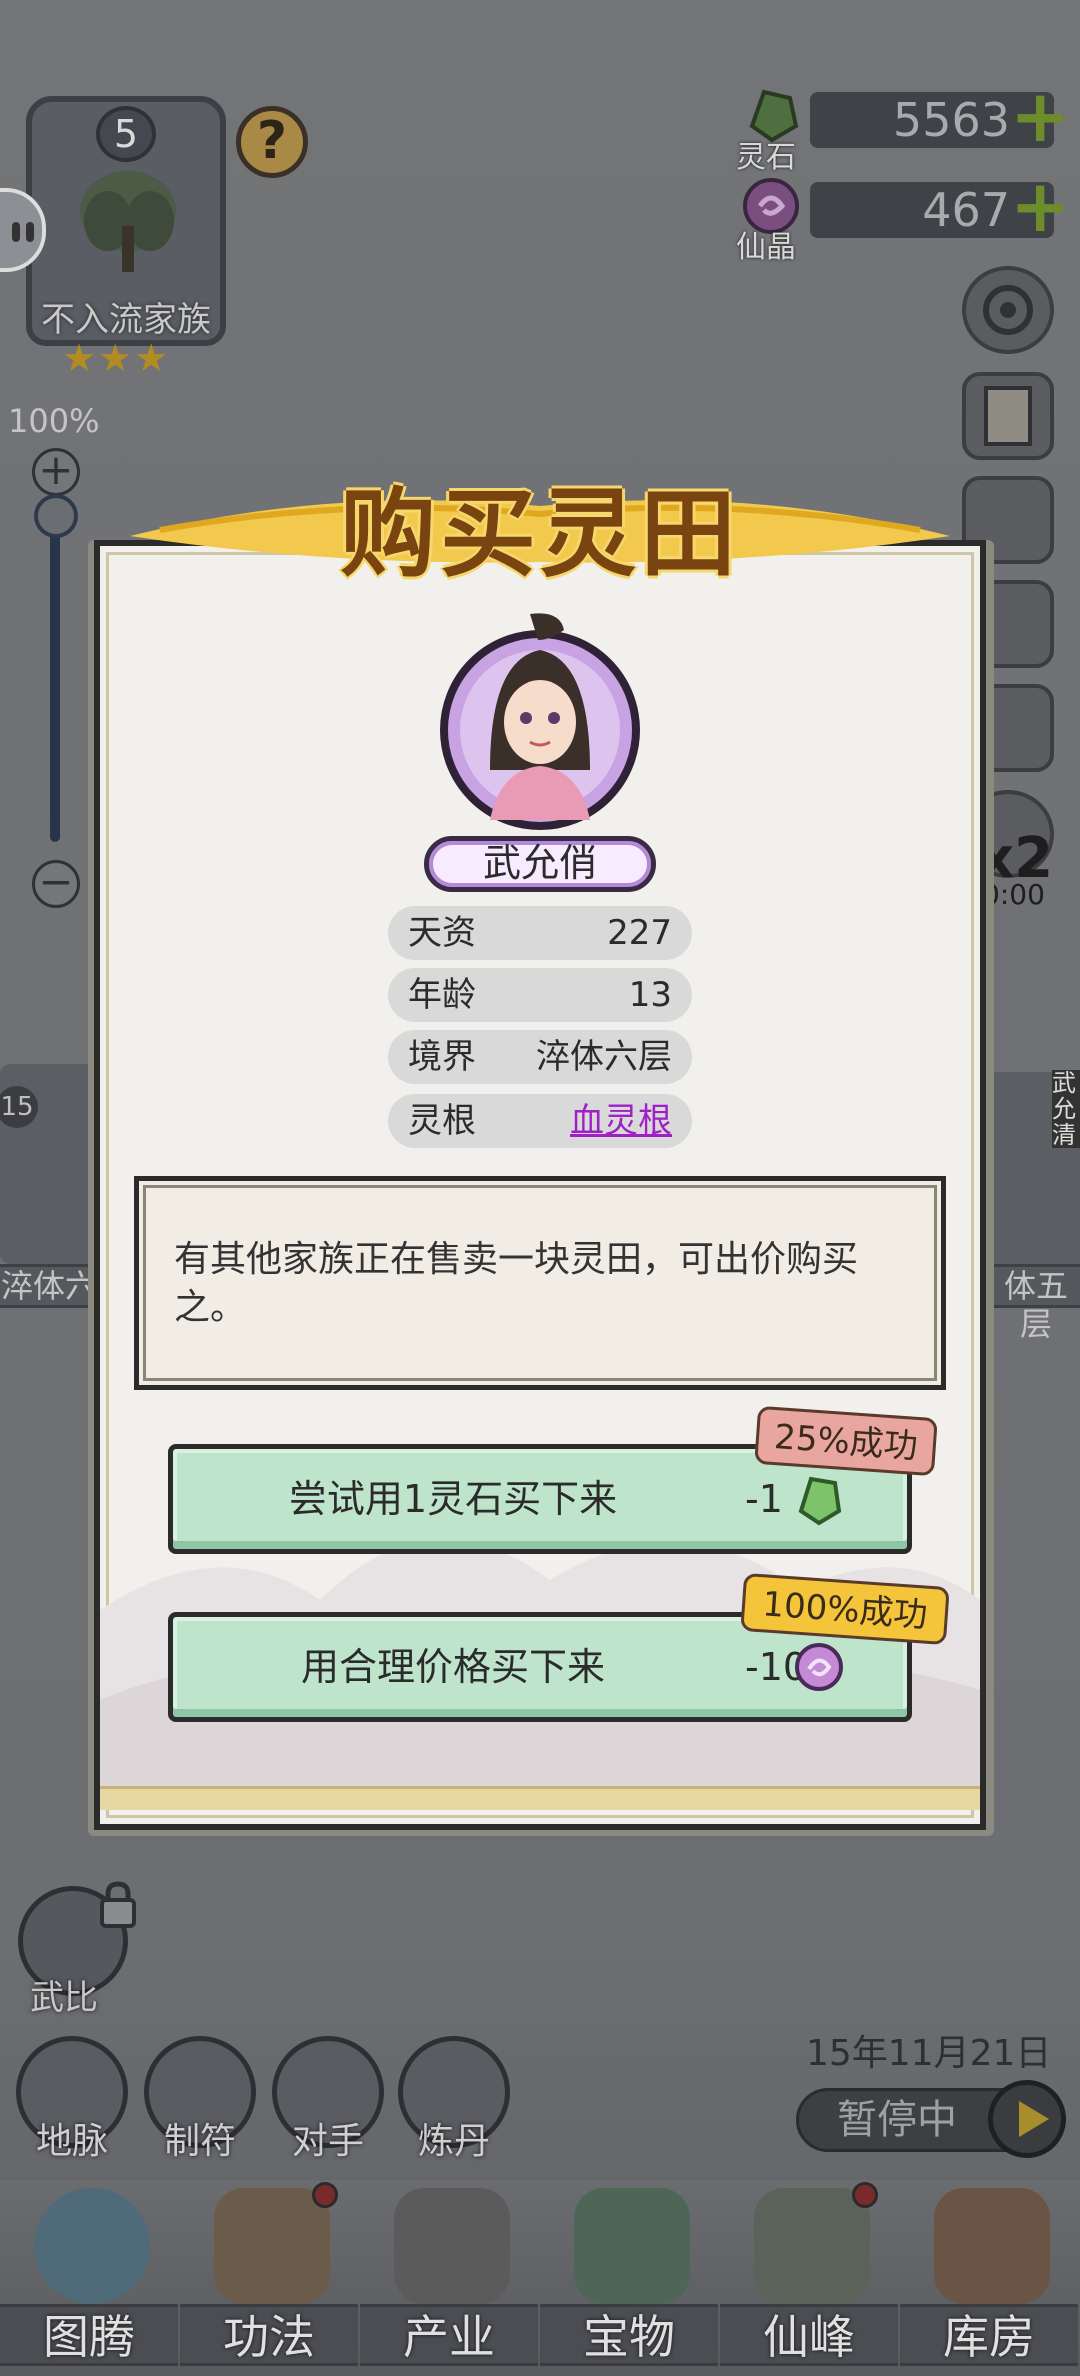 The image size is (1080, 2376). Describe the element at coordinates (56, 472) in the screenshot. I see `zoom-in-button: +` at that location.